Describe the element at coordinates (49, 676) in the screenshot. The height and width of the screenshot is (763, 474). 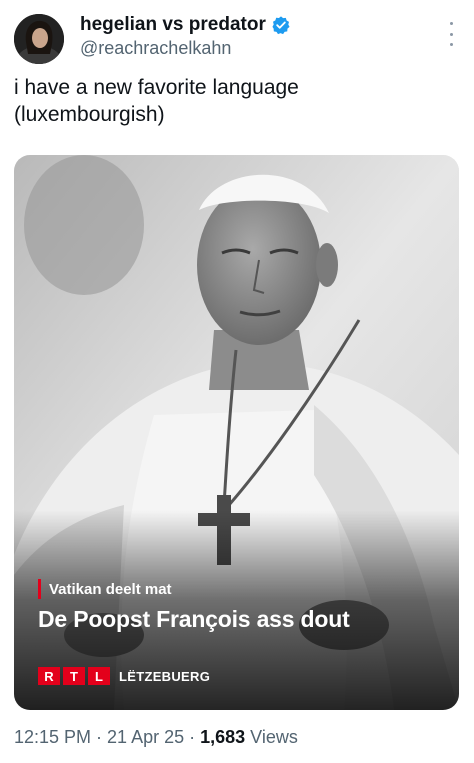
I see `rtl-letter-r: R` at that location.